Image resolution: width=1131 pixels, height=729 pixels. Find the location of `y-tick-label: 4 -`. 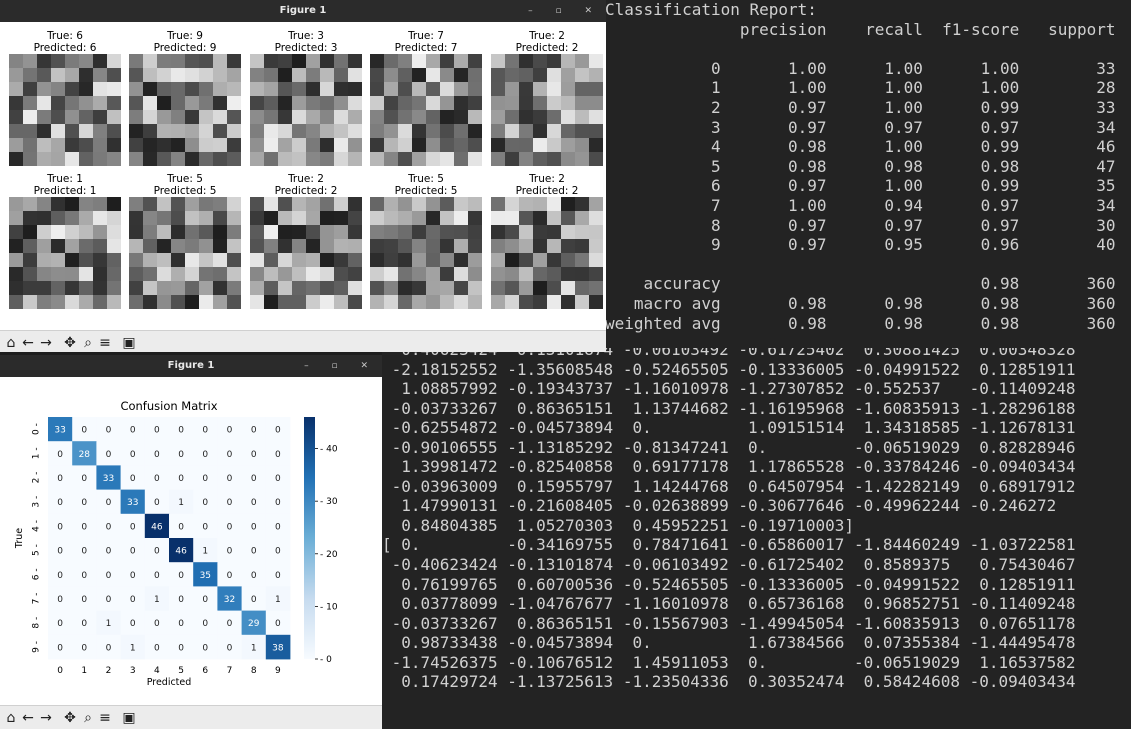

y-tick-label: 4 - is located at coordinates (37, 526).